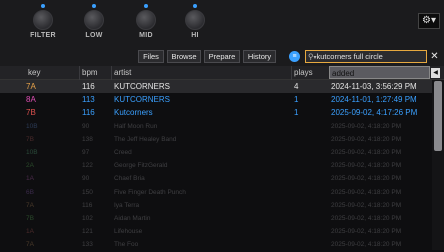 The image size is (444, 252). What do you see at coordinates (216, 99) in the screenshot?
I see `table-row: 8A 113 KUTCORNERS 1 2024-11-01, 1:27:49 PM` at bounding box center [216, 99].